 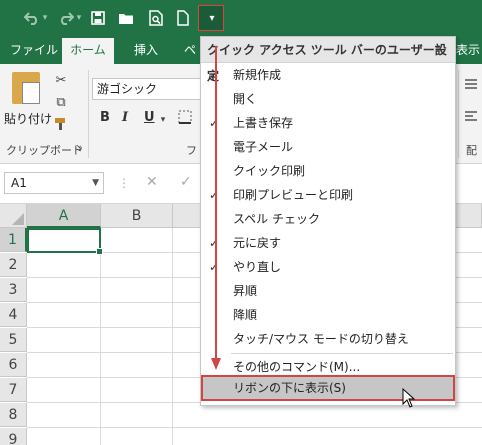 I want to click on tab-view: 表示, so click(x=468, y=50).